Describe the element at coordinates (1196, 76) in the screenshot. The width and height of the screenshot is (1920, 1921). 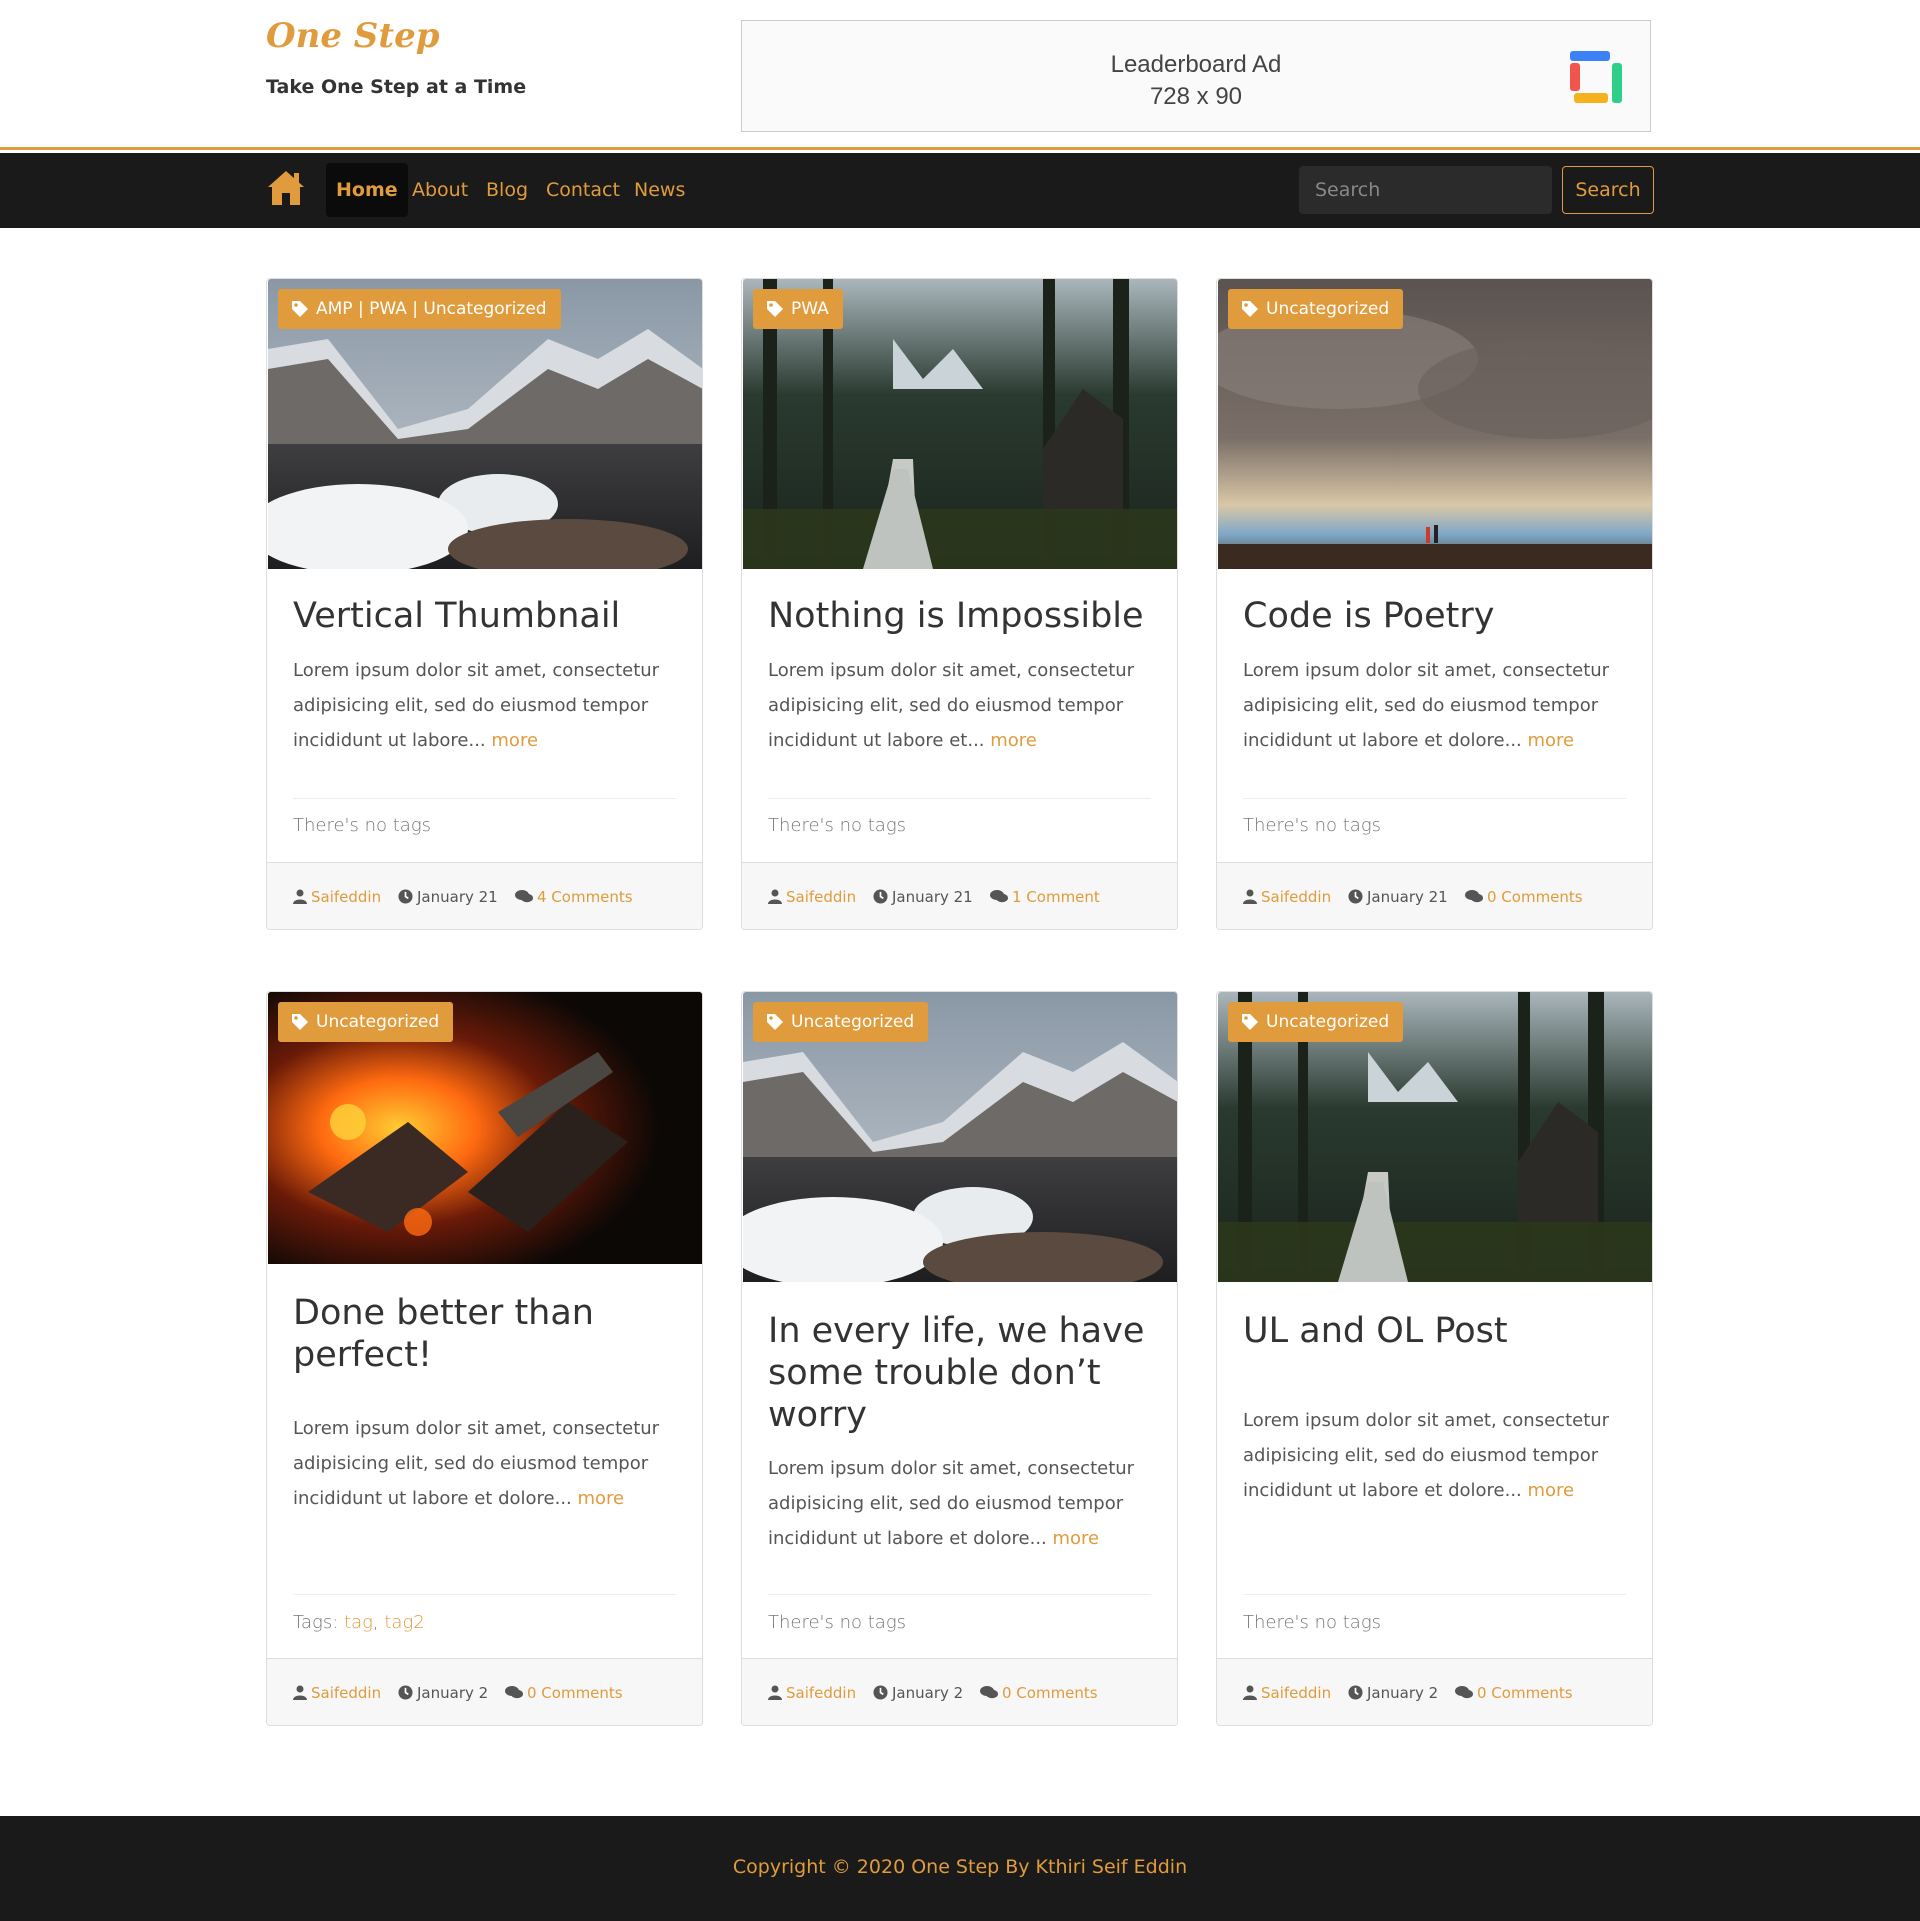
I see `leaderboard-ad: Leaderboard Ad 728 x 90` at that location.